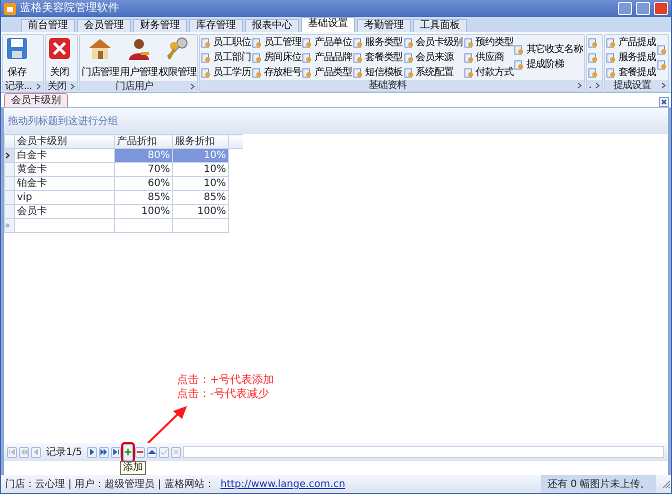  I want to click on table-cell: 10%, so click(200, 155).